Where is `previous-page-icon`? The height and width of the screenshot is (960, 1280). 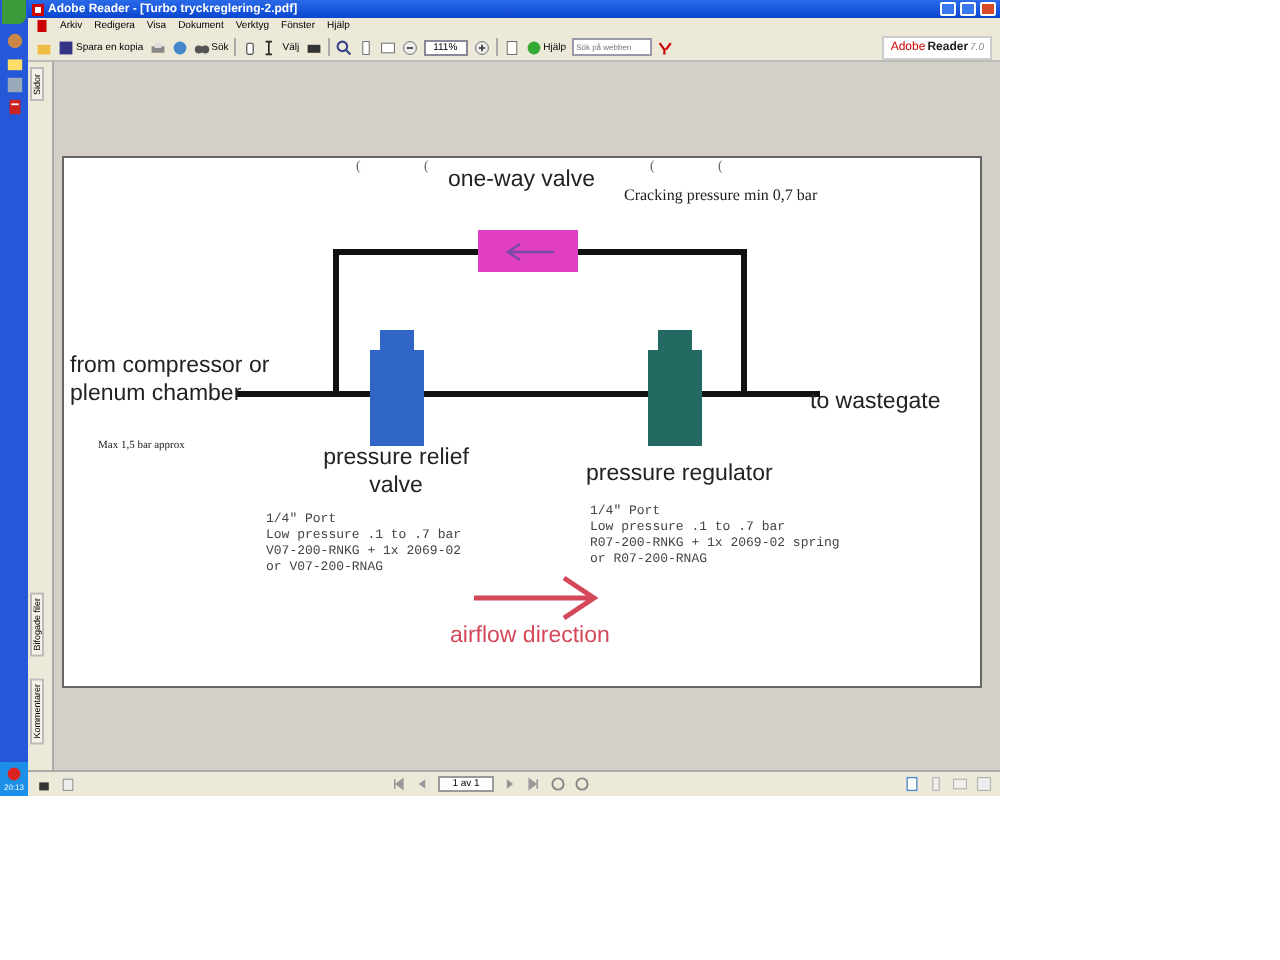
previous-page-icon is located at coordinates (422, 784).